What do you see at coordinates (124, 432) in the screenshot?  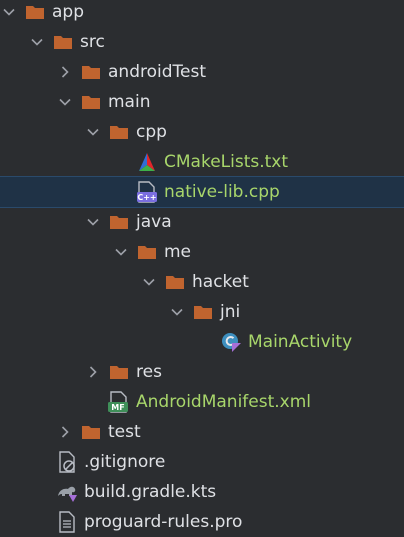 I see `tree-node-label: test` at bounding box center [124, 432].